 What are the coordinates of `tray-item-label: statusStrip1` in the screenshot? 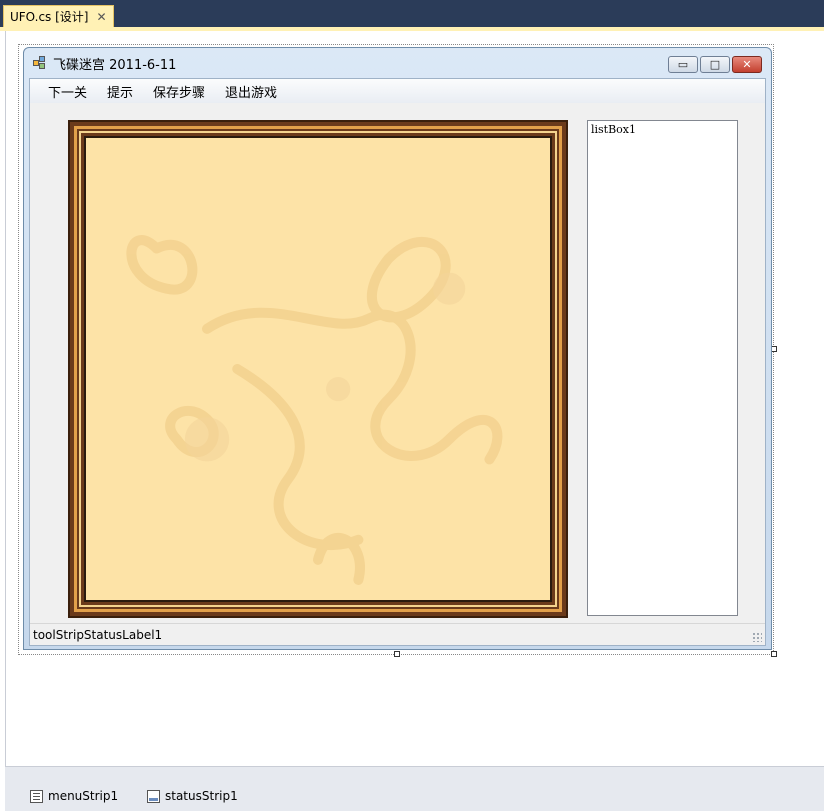 It's located at (201, 796).